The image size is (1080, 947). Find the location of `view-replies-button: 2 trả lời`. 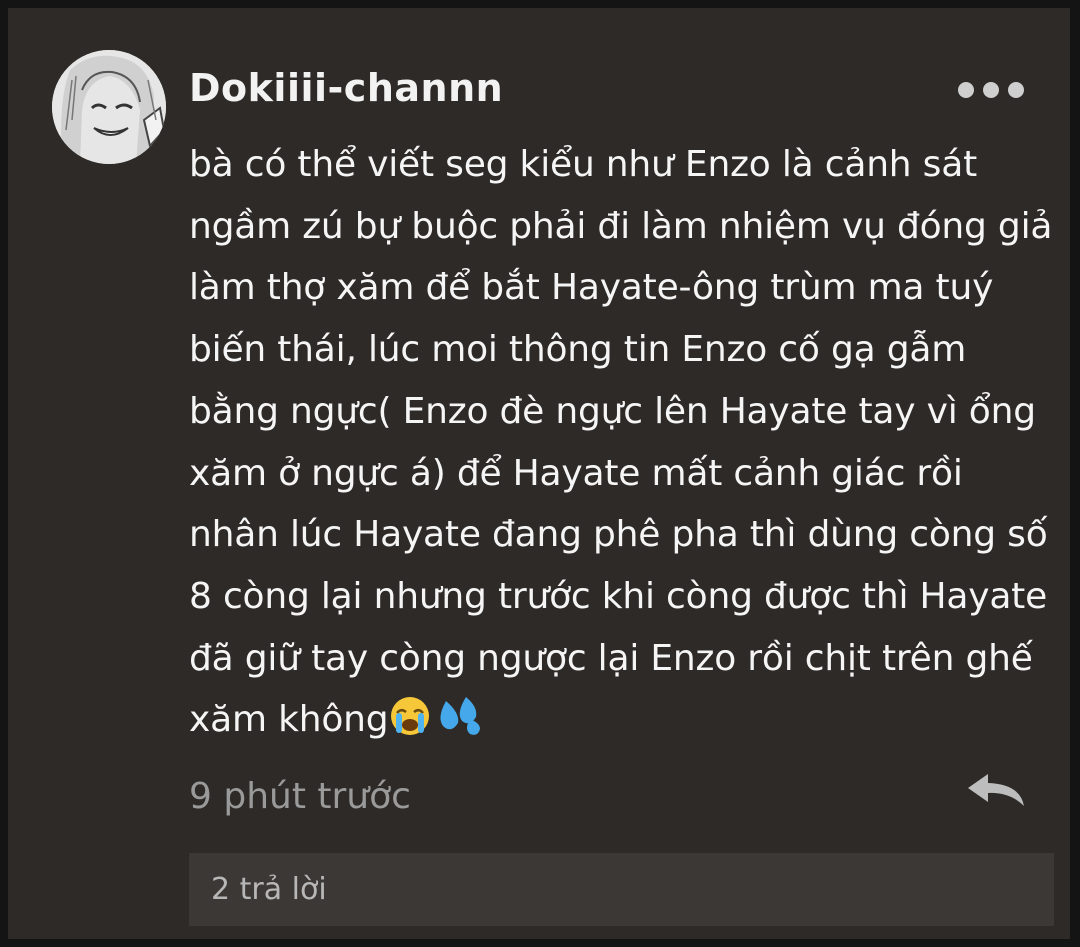

view-replies-button: 2 trả lời is located at coordinates (621, 889).